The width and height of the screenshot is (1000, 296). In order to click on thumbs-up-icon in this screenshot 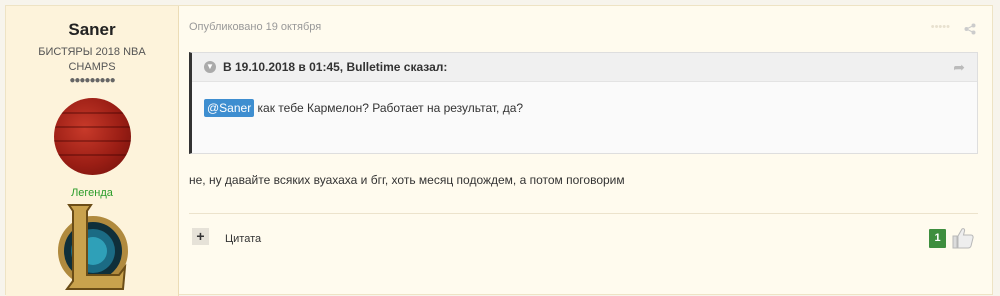, I will do `click(963, 238)`.